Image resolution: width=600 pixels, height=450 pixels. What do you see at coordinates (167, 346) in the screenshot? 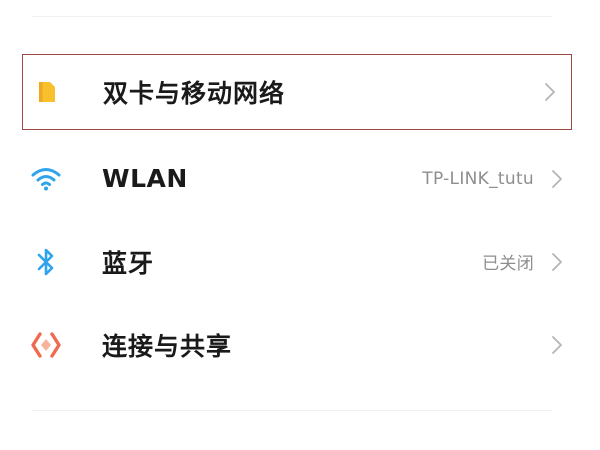
I see `settings-item-label: 连接与共享` at bounding box center [167, 346].